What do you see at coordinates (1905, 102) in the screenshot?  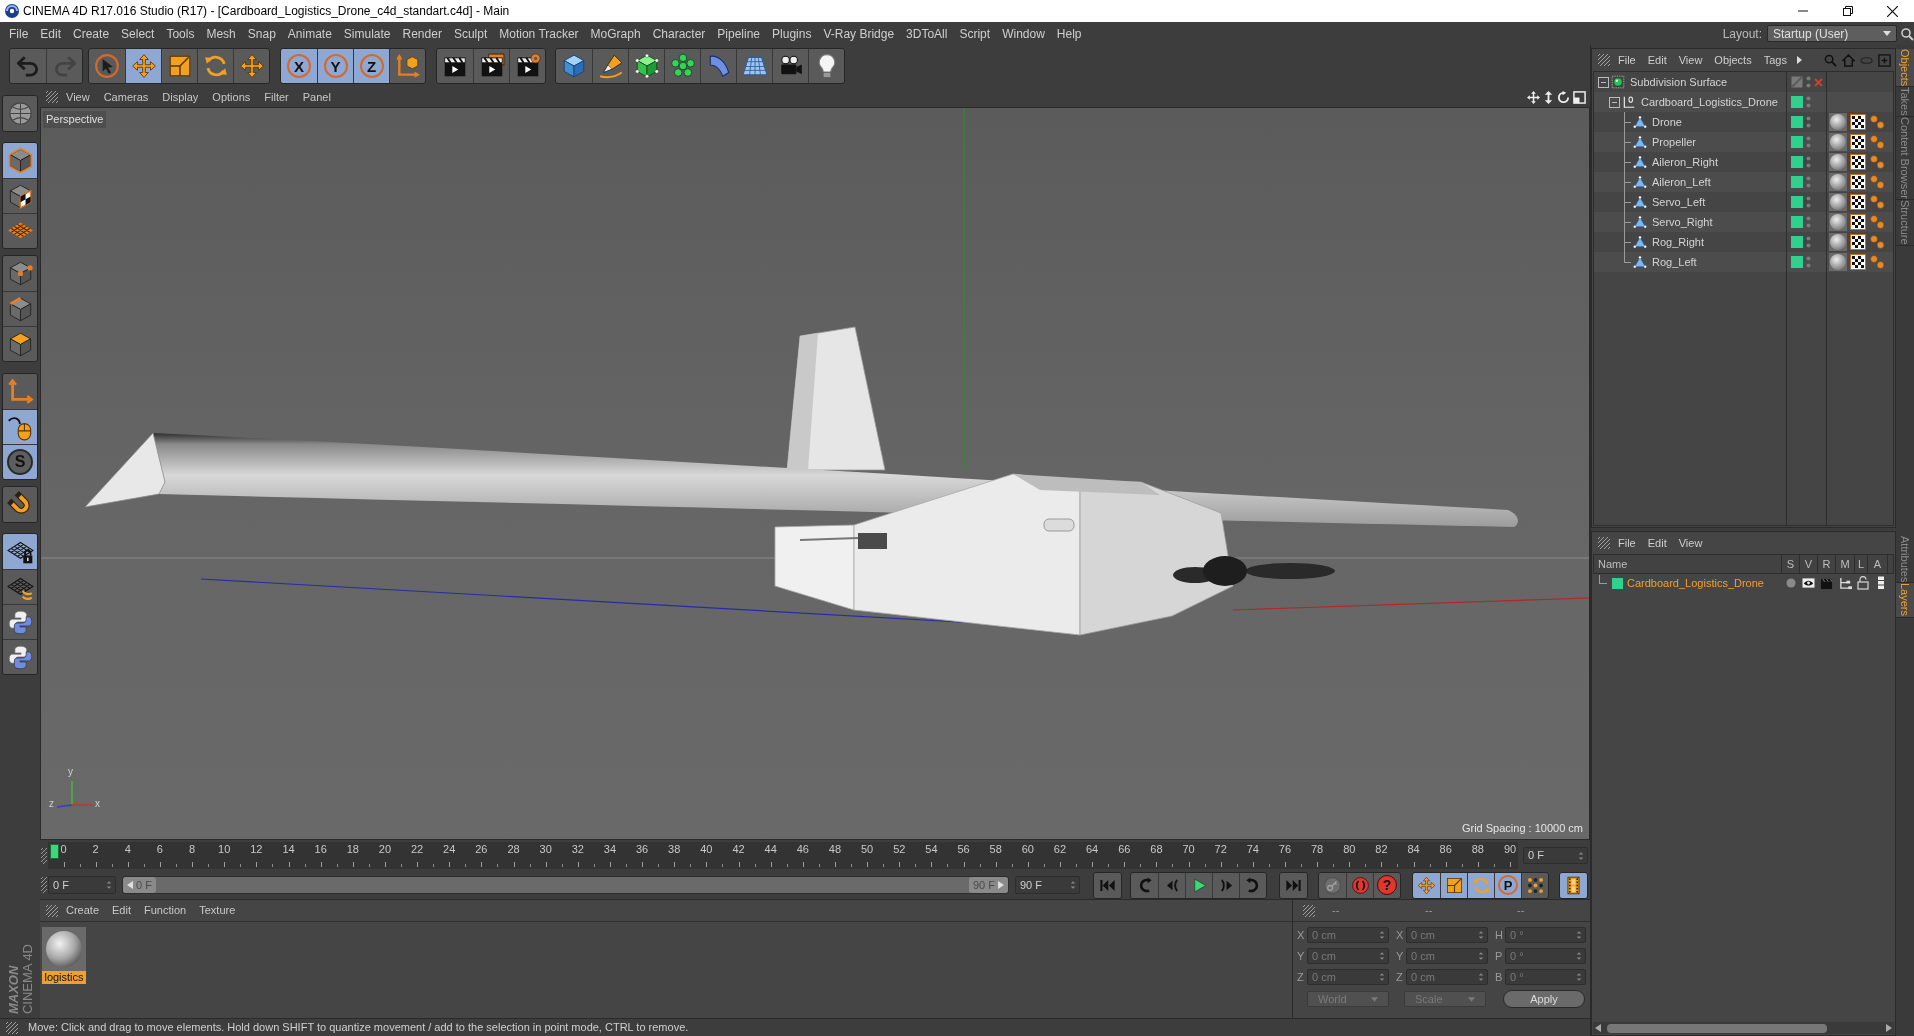 I see `side-tab: Takes` at bounding box center [1905, 102].